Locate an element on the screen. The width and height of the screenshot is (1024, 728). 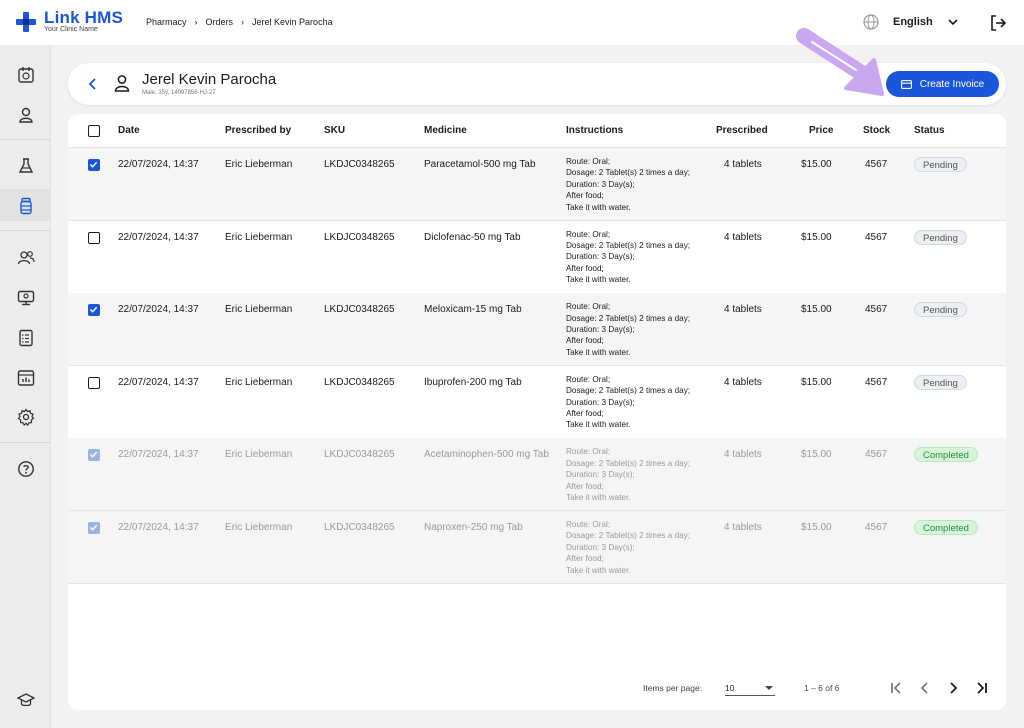
breadcrumb: Pharmacy › Orders › Jerel Kevin Parocha is located at coordinates (239, 22).